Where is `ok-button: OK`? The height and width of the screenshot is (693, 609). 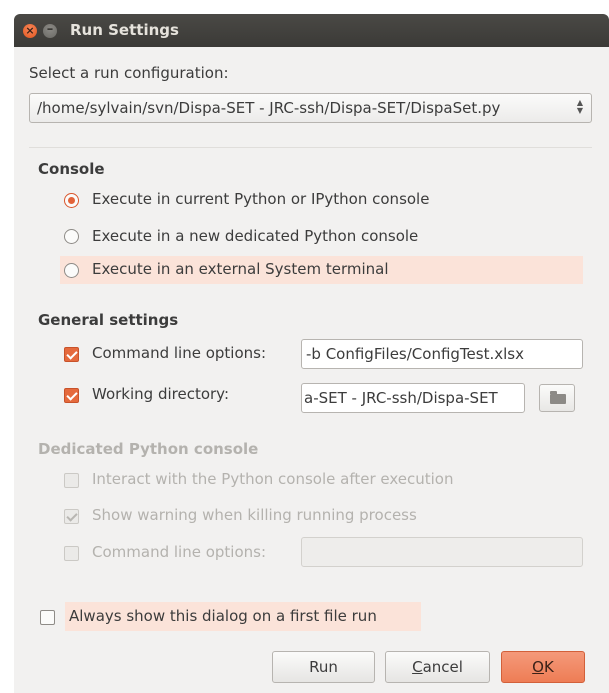
ok-button: OK is located at coordinates (543, 667).